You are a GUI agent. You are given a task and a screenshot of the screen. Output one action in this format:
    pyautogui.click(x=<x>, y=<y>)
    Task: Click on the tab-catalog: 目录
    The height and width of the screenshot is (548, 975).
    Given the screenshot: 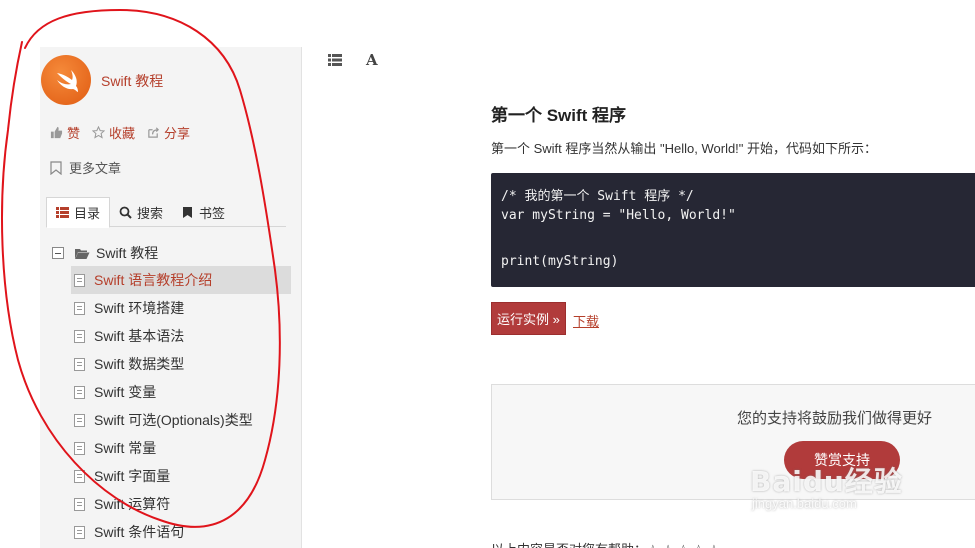 What is the action you would take?
    pyautogui.click(x=78, y=212)
    